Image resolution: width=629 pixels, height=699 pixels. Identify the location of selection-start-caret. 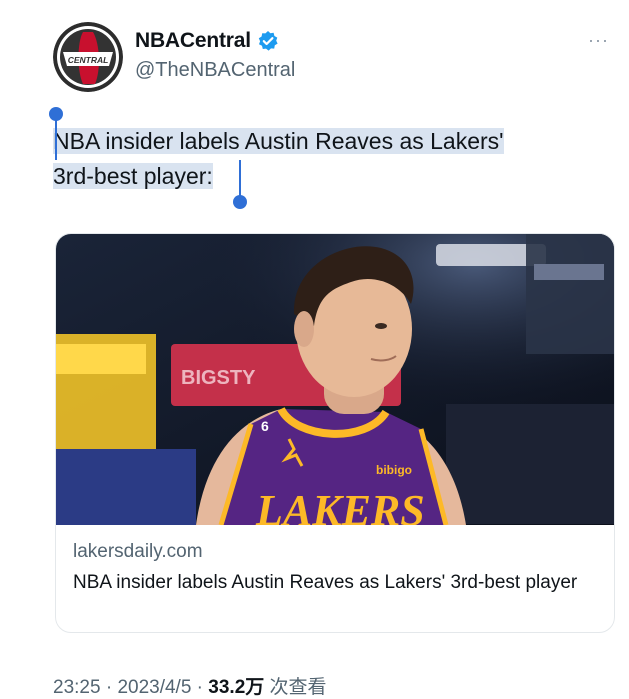
(56, 139).